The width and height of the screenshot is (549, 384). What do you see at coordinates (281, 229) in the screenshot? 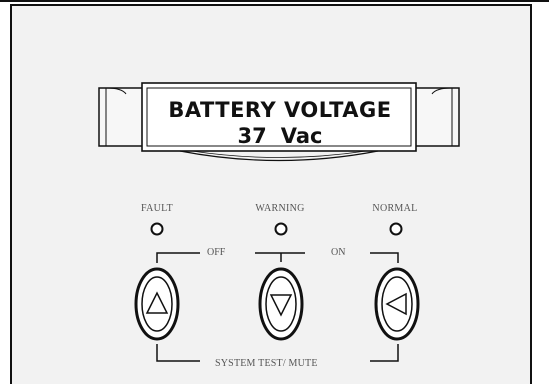
I see `warning-led` at bounding box center [281, 229].